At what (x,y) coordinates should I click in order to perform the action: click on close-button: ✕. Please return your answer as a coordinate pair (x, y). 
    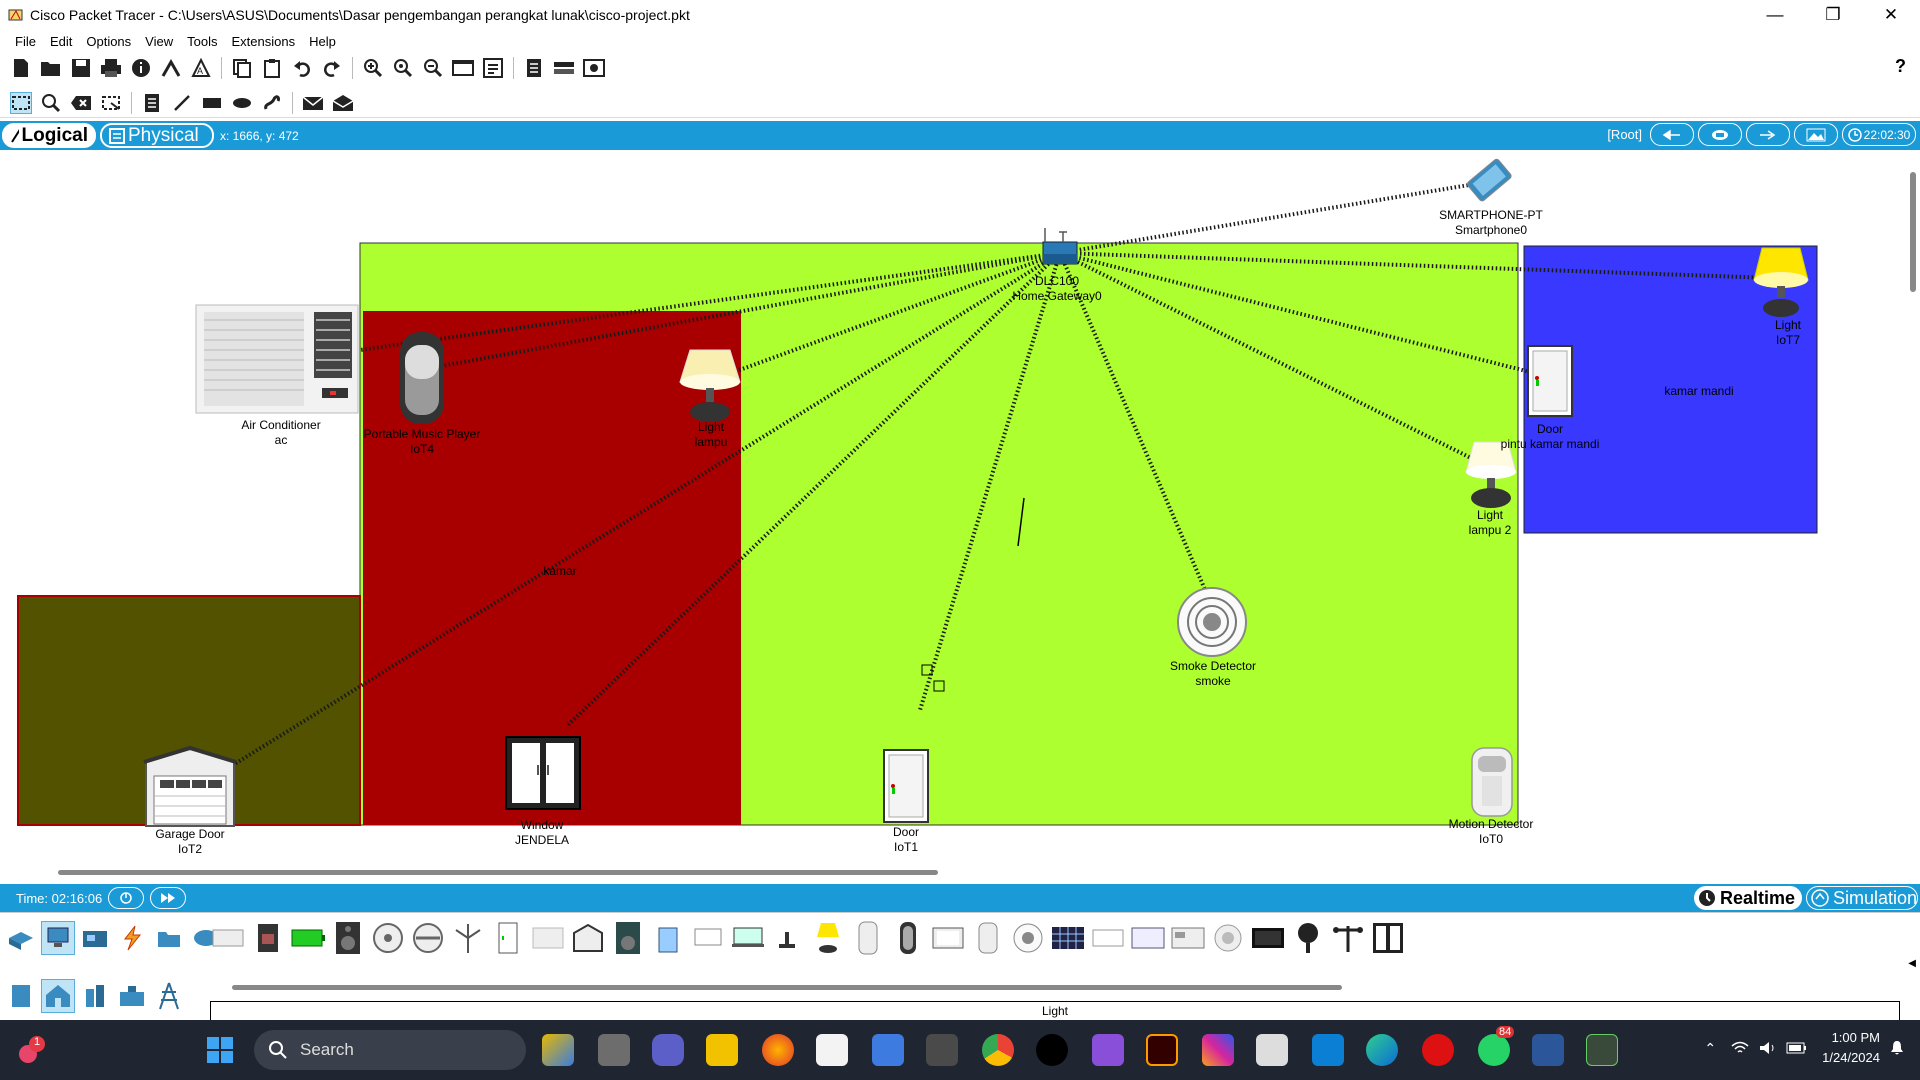
    Looking at the image, I should click on (1891, 15).